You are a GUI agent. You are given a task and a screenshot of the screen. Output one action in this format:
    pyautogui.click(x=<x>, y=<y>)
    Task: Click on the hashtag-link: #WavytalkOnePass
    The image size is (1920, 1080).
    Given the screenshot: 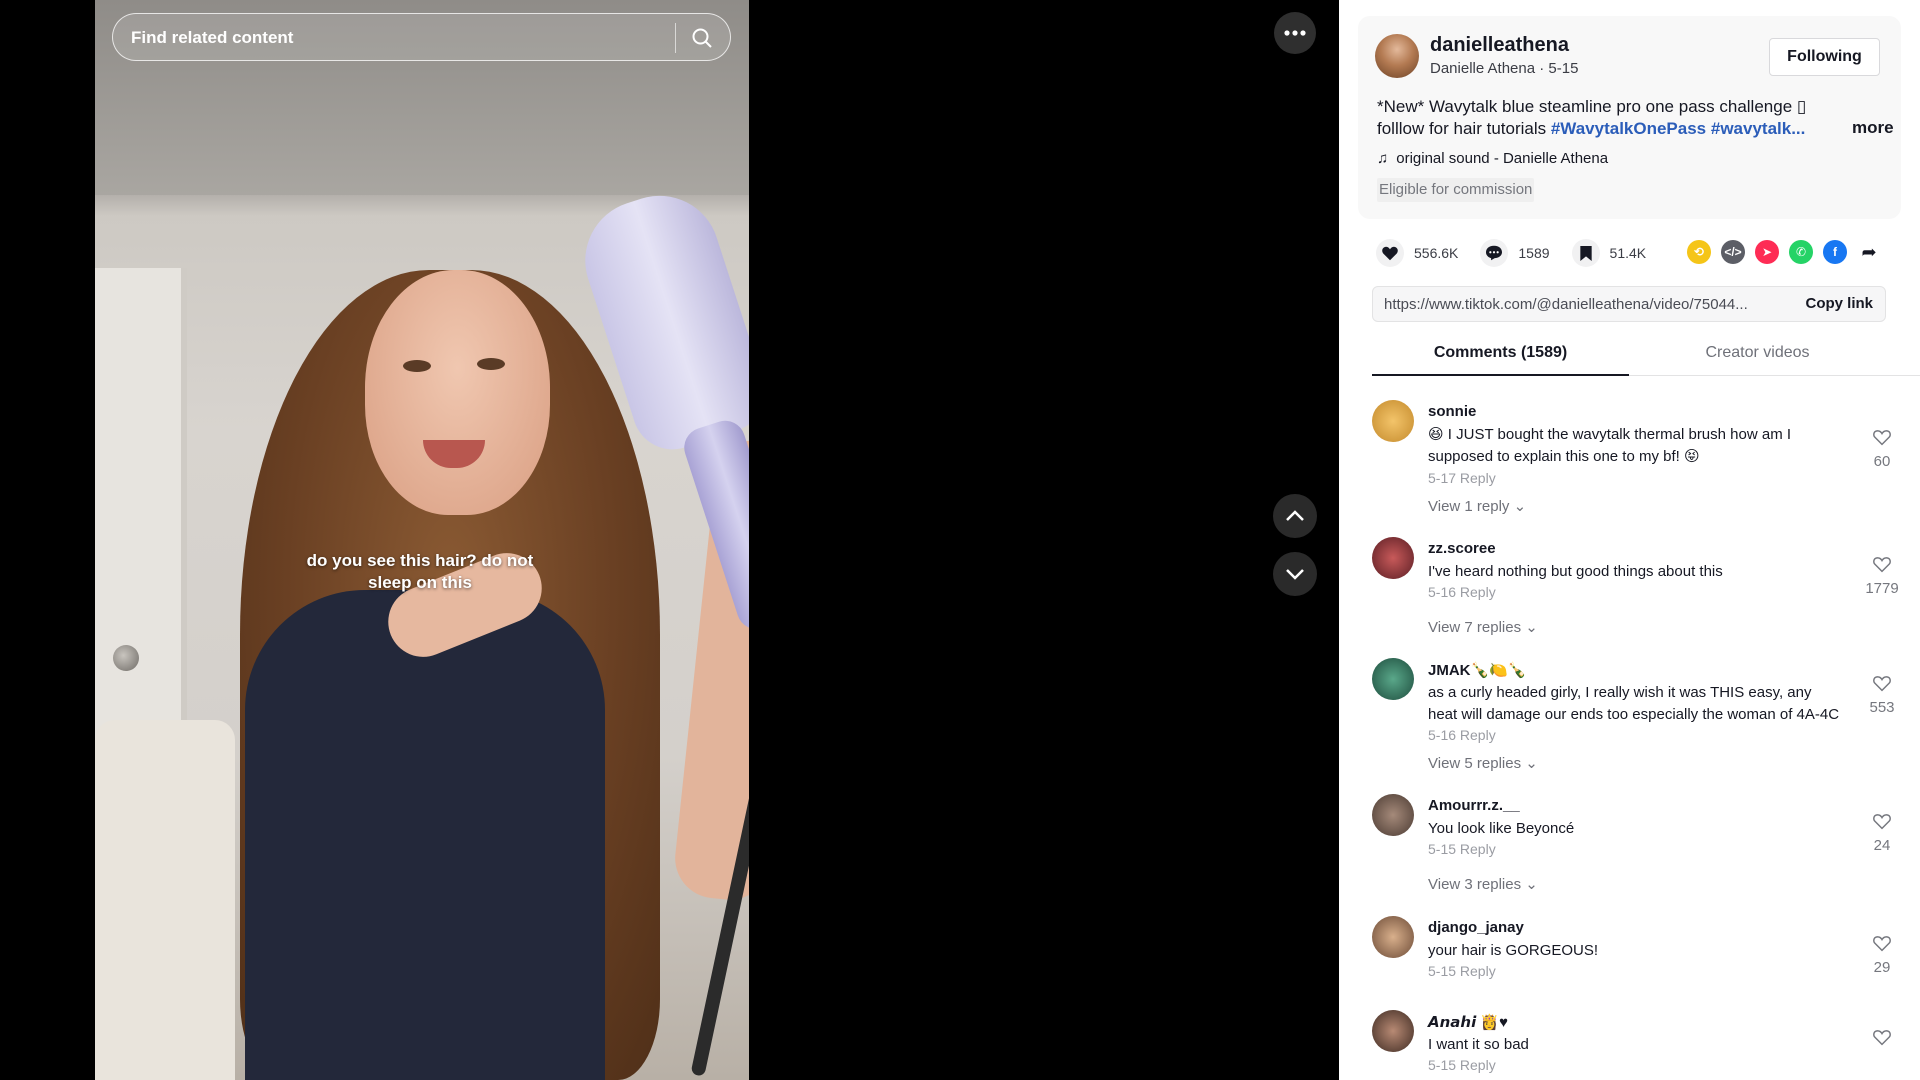 What is the action you would take?
    pyautogui.click(x=1628, y=128)
    